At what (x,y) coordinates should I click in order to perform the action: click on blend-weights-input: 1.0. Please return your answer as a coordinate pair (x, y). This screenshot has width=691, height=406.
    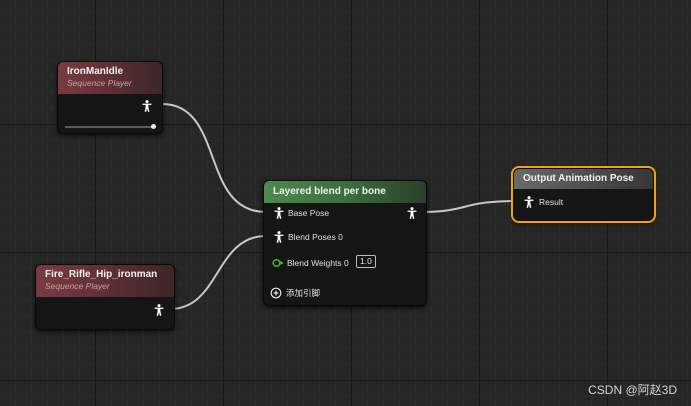
    Looking at the image, I should click on (366, 261).